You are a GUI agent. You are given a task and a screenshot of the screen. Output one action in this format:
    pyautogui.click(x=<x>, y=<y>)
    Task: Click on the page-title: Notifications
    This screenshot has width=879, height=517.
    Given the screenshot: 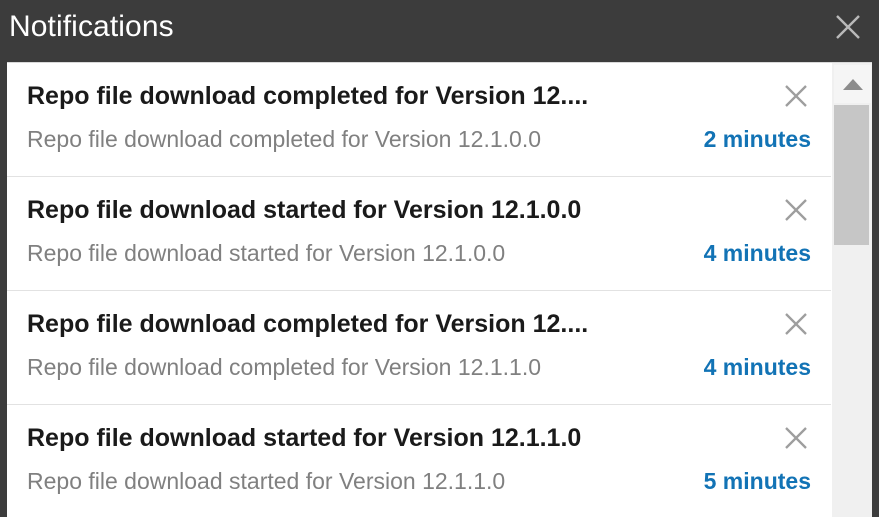 What is the action you would take?
    pyautogui.click(x=91, y=26)
    